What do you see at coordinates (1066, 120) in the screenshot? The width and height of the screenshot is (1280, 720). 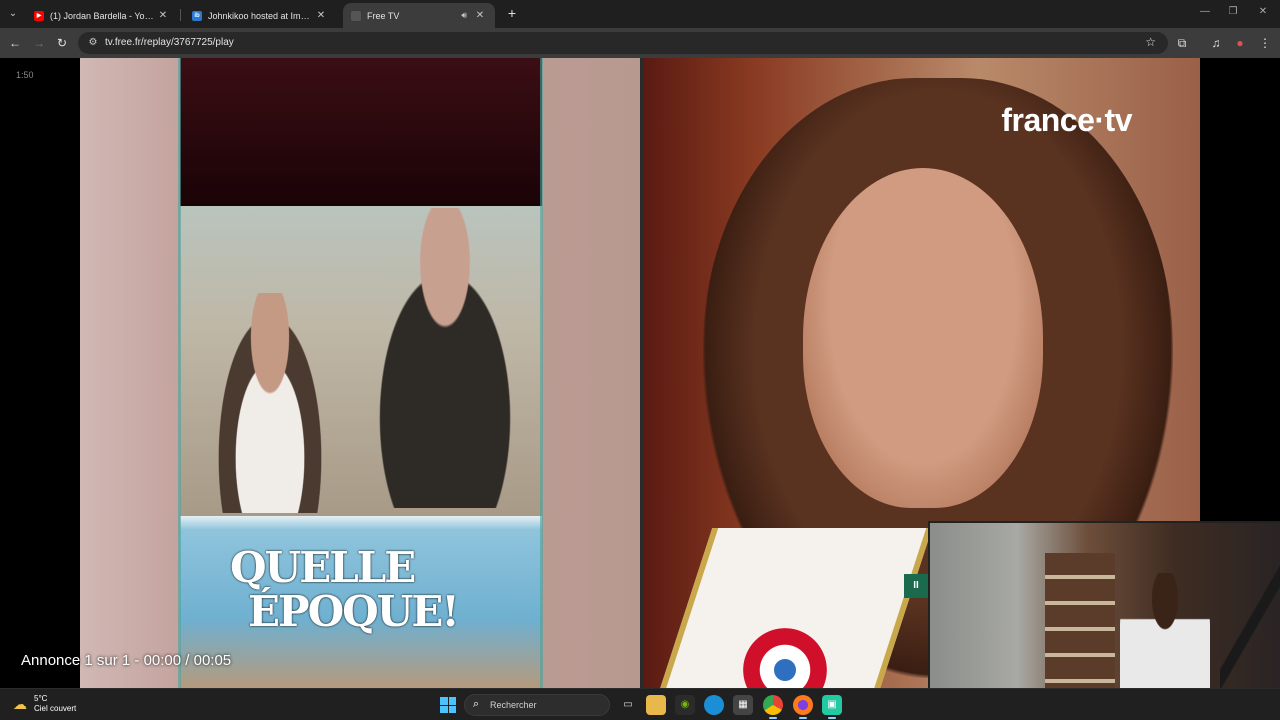 I see `channel-logo: france·tv` at bounding box center [1066, 120].